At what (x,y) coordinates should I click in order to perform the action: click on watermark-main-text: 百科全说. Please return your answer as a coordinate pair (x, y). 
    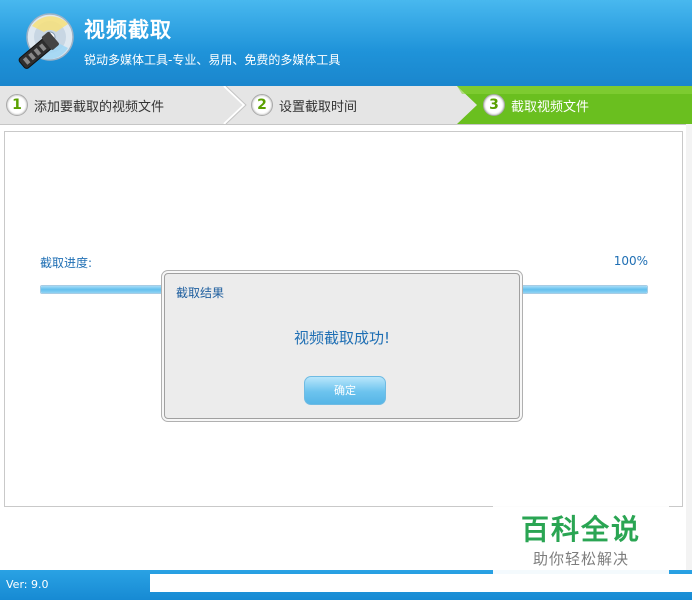
    Looking at the image, I should click on (580, 529).